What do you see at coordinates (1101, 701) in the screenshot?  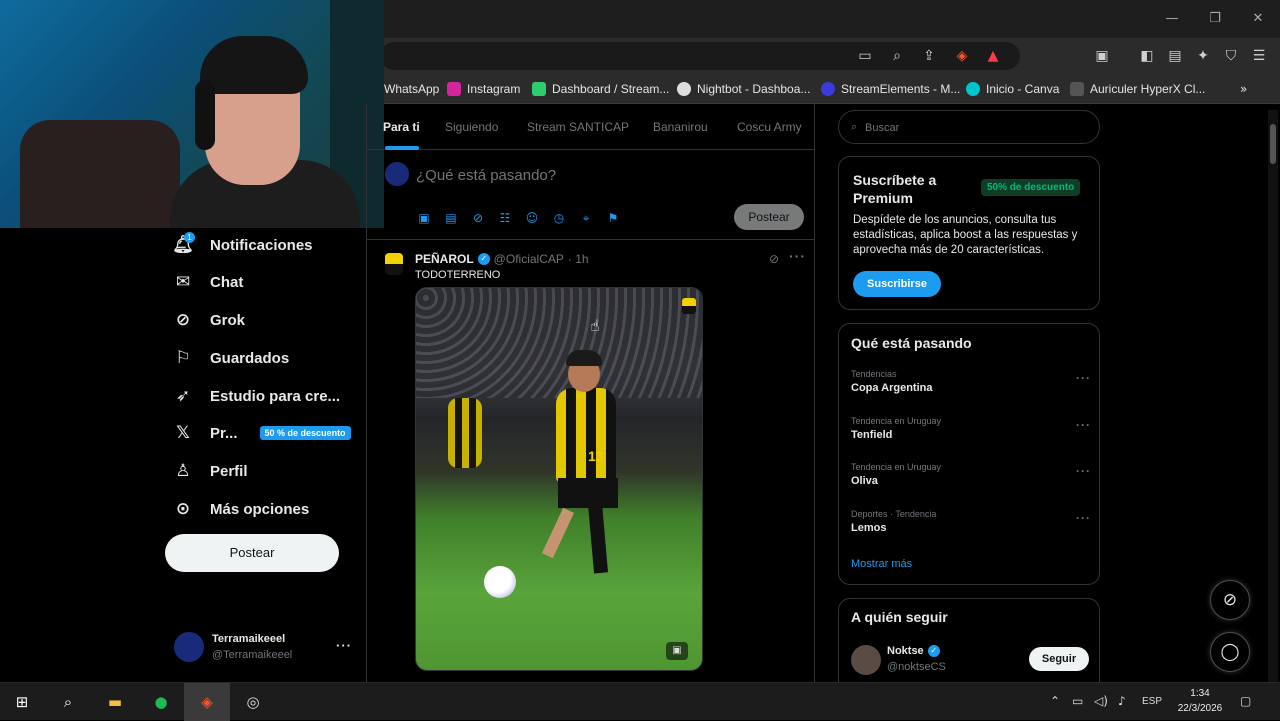 I see `volume-icon: ◁)` at bounding box center [1101, 701].